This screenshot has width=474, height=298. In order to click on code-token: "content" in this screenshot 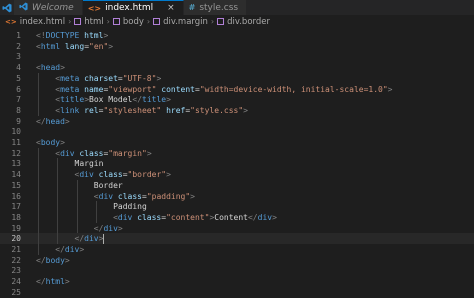, I will do `click(188, 217)`.